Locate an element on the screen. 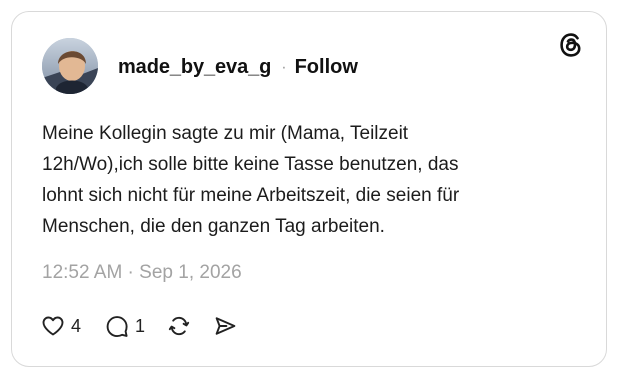 The height and width of the screenshot is (380, 620). post-header: made_by_eva_g · Follow is located at coordinates (238, 67).